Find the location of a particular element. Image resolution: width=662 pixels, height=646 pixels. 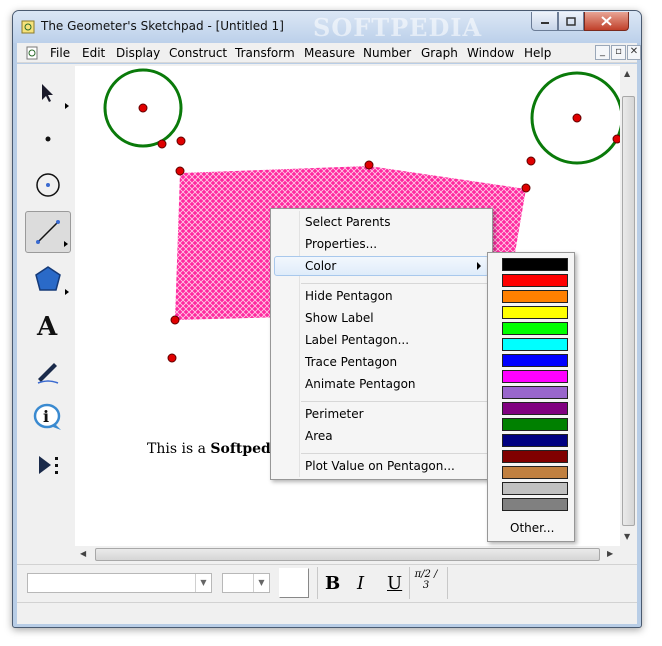

softpedia-watermark: SOFTPEDIA is located at coordinates (398, 27).